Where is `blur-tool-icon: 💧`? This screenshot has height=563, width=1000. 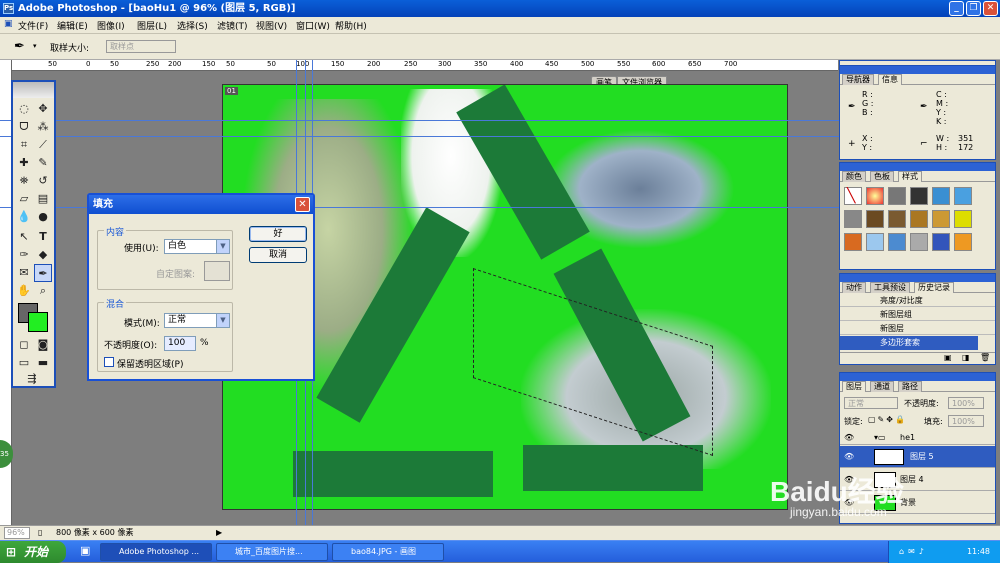
blur-tool-icon: 💧 is located at coordinates (24, 217).